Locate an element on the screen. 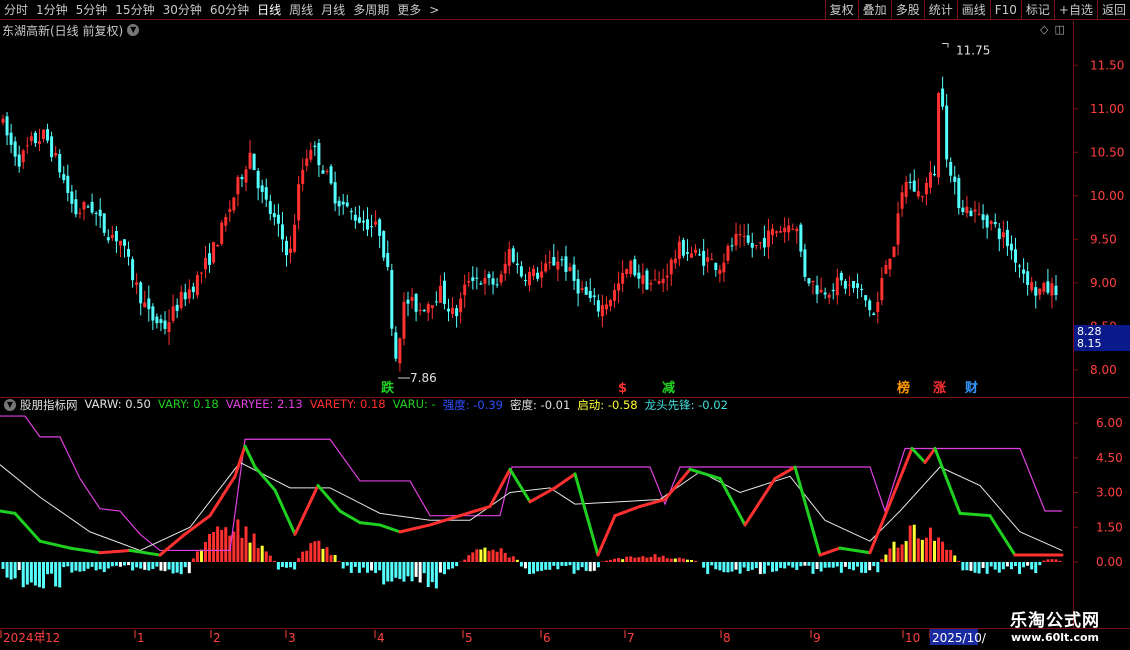 The height and width of the screenshot is (650, 1130). period-tab-5: 60分钟 is located at coordinates (229, 10).